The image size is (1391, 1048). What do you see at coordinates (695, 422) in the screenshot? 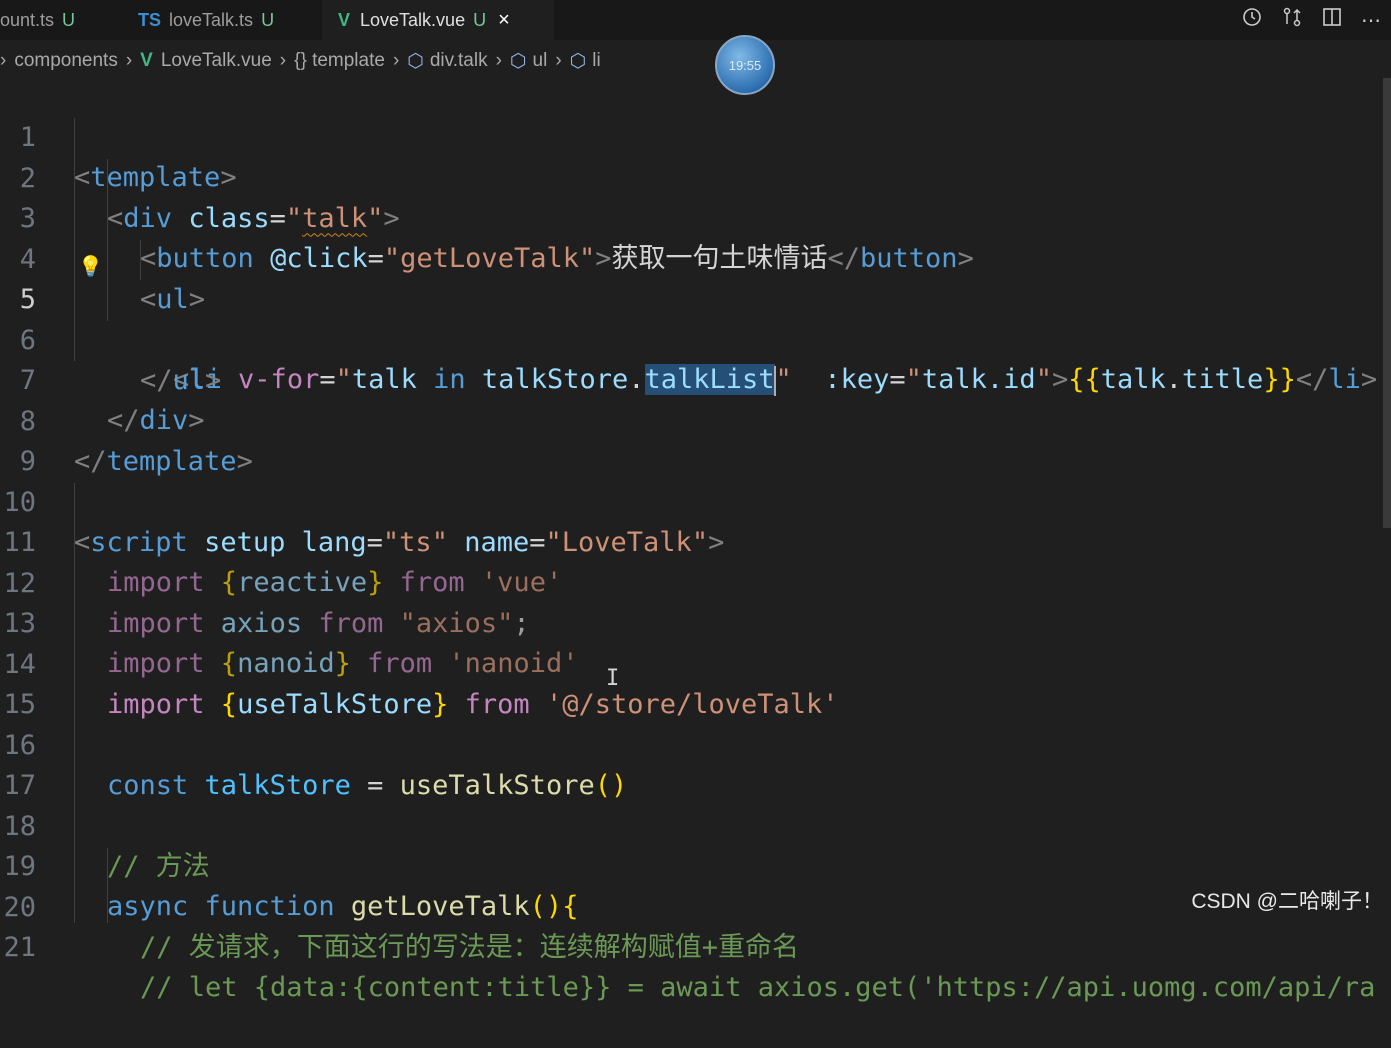
I see `code-line: 9` at bounding box center [695, 422].